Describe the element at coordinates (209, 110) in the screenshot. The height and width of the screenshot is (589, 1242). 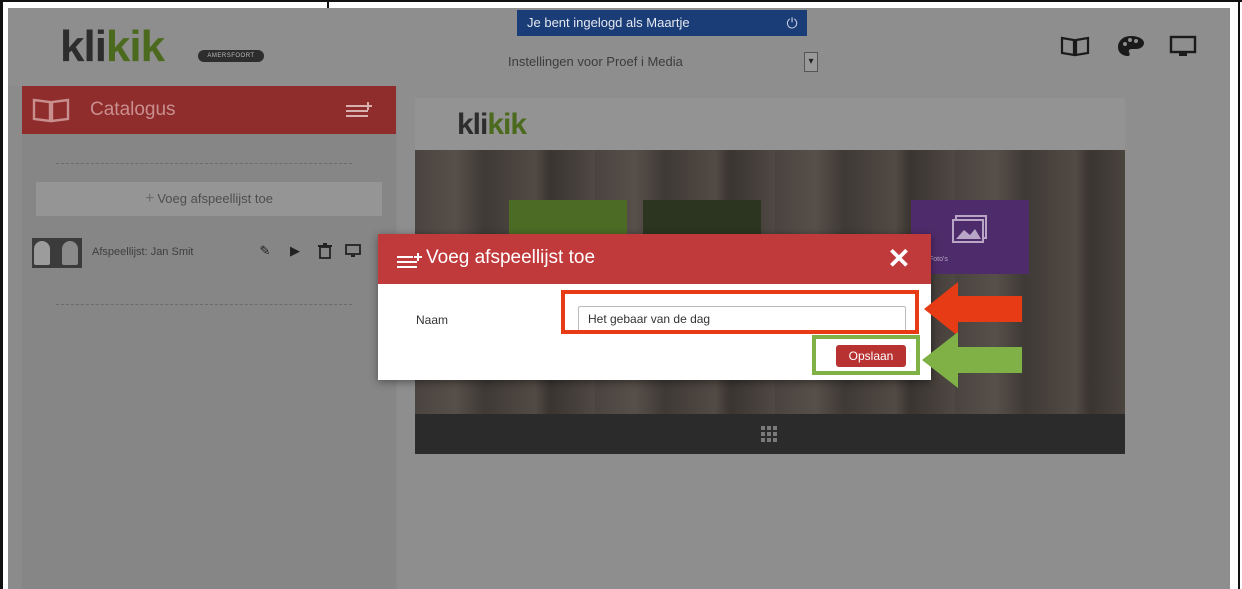
I see `catalog-header: Catalogus` at that location.